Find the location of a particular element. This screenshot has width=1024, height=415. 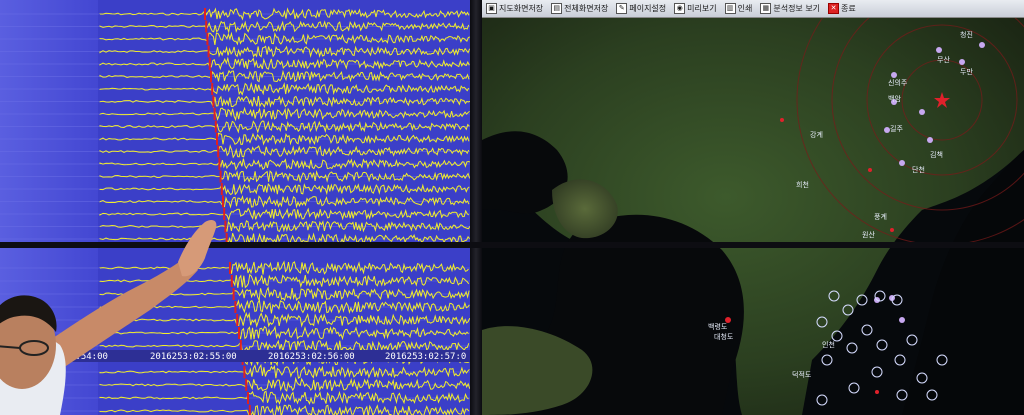

time-label: 2016253:02:57:0 is located at coordinates (426, 357).